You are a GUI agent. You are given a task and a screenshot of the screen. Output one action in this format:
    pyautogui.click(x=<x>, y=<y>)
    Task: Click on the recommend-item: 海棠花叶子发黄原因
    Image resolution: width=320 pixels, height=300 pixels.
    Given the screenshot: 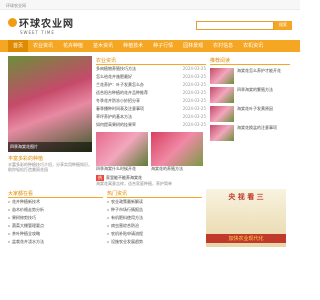 What is the action you would take?
    pyautogui.click(x=250, y=114)
    